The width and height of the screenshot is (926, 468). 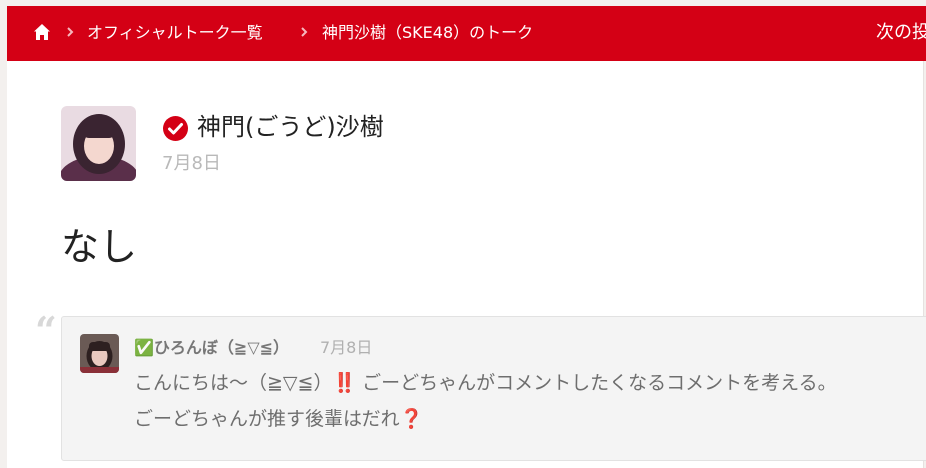 I want to click on post-author-name: 神門(ごうど)沙樹, so click(x=290, y=127).